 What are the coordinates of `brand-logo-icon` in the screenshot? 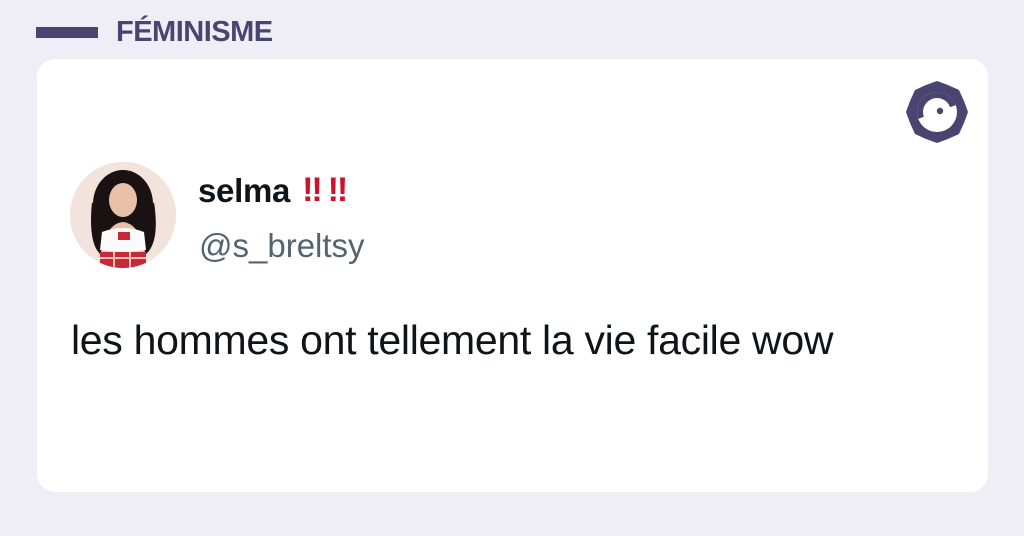 It's located at (937, 112).